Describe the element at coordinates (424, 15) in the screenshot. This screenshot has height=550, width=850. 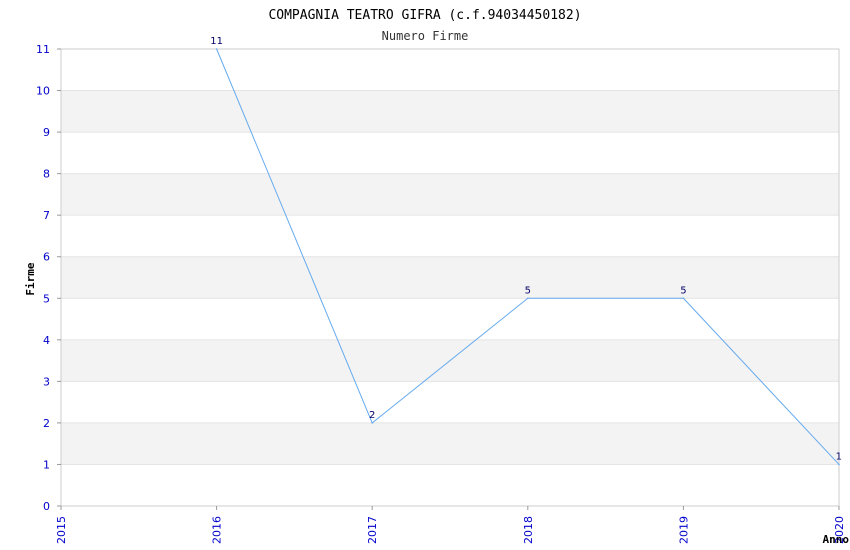
I see `chart-title: COMPAGNIA TEATRO GIFRA (c.f.94034450182)` at that location.